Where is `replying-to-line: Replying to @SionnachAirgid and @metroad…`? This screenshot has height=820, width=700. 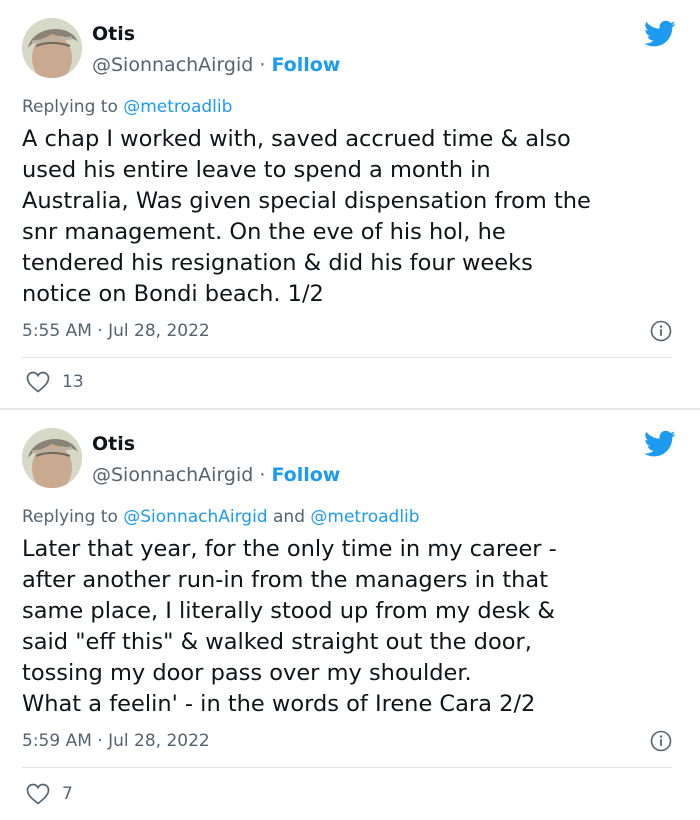
replying-to-line: Replying to @SionnachAirgid and @metroad… is located at coordinates (221, 517).